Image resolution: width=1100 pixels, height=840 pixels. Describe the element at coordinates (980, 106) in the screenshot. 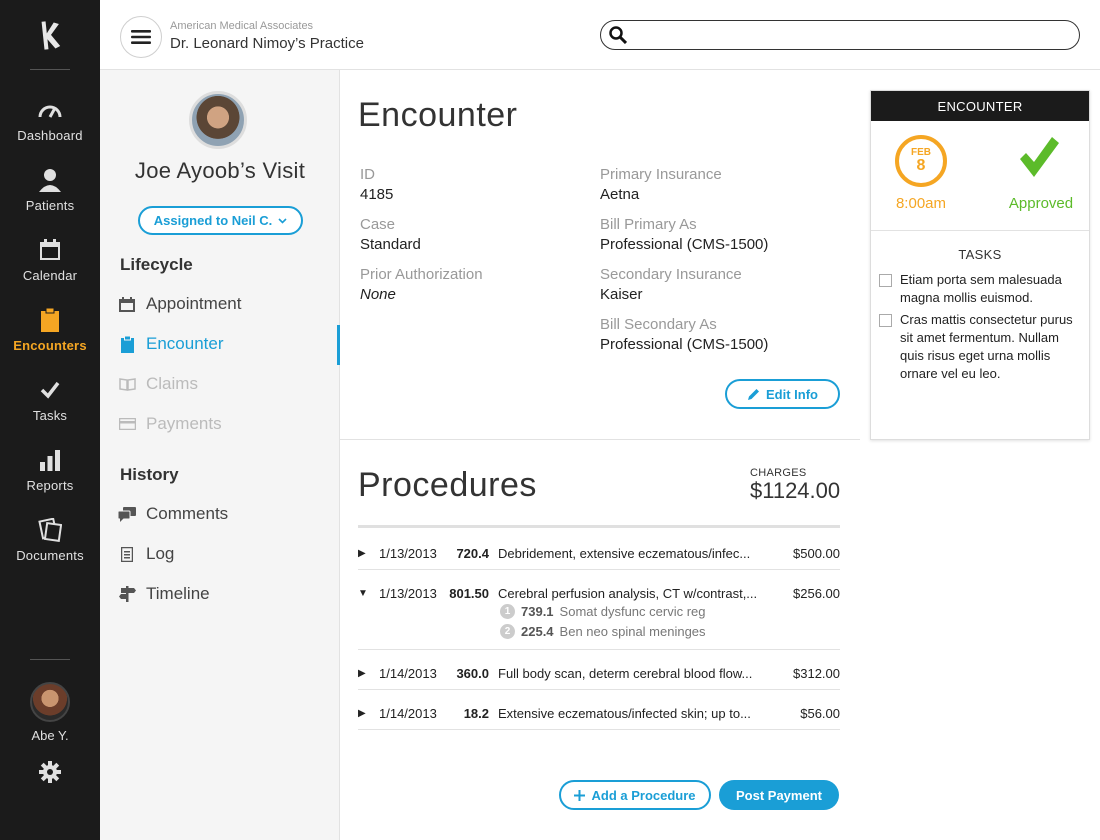

I see `card-heading: ENCOUNTER` at that location.